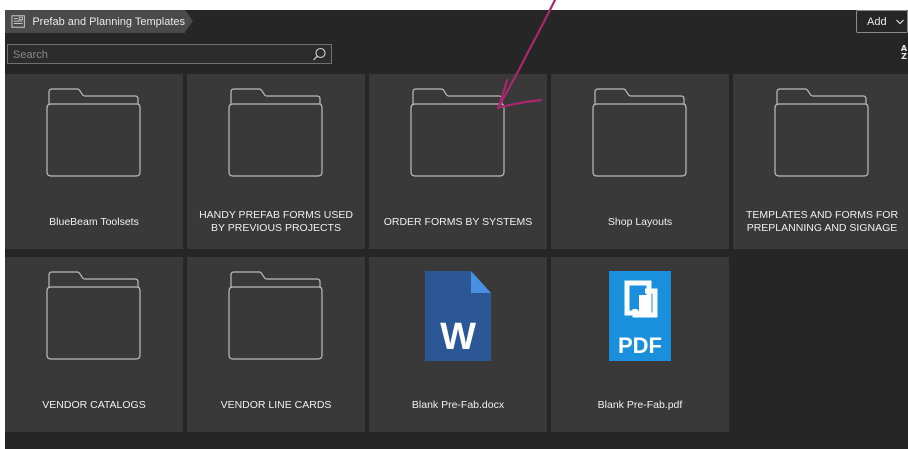 This screenshot has height=449, width=908. I want to click on template-icon, so click(18, 21).